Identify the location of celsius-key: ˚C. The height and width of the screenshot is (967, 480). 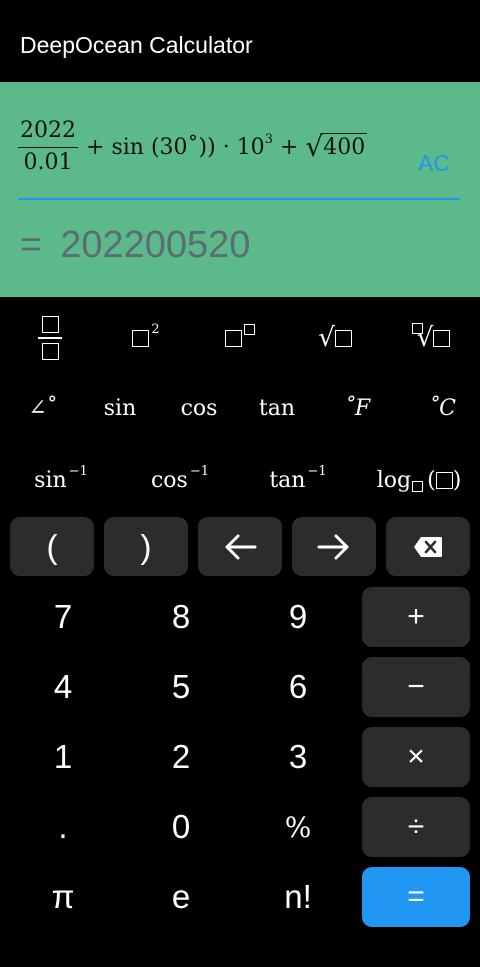
(442, 408).